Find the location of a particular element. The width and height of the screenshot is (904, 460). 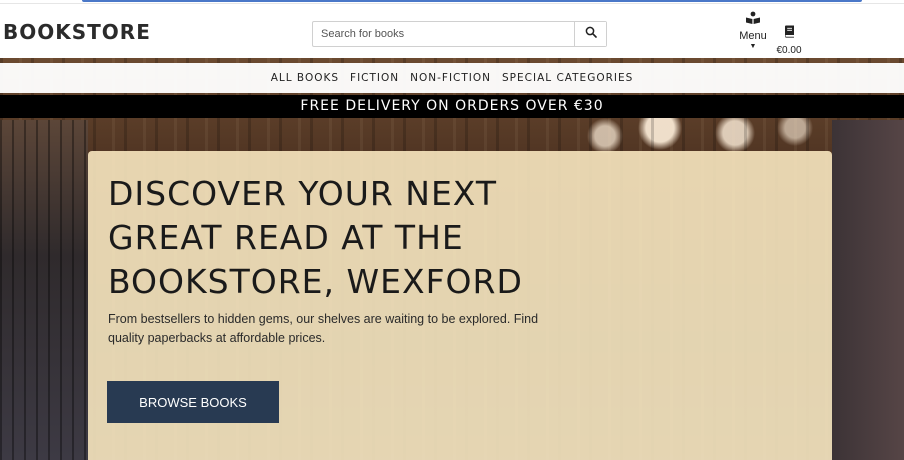

hero-bookshelf-right is located at coordinates (868, 290).